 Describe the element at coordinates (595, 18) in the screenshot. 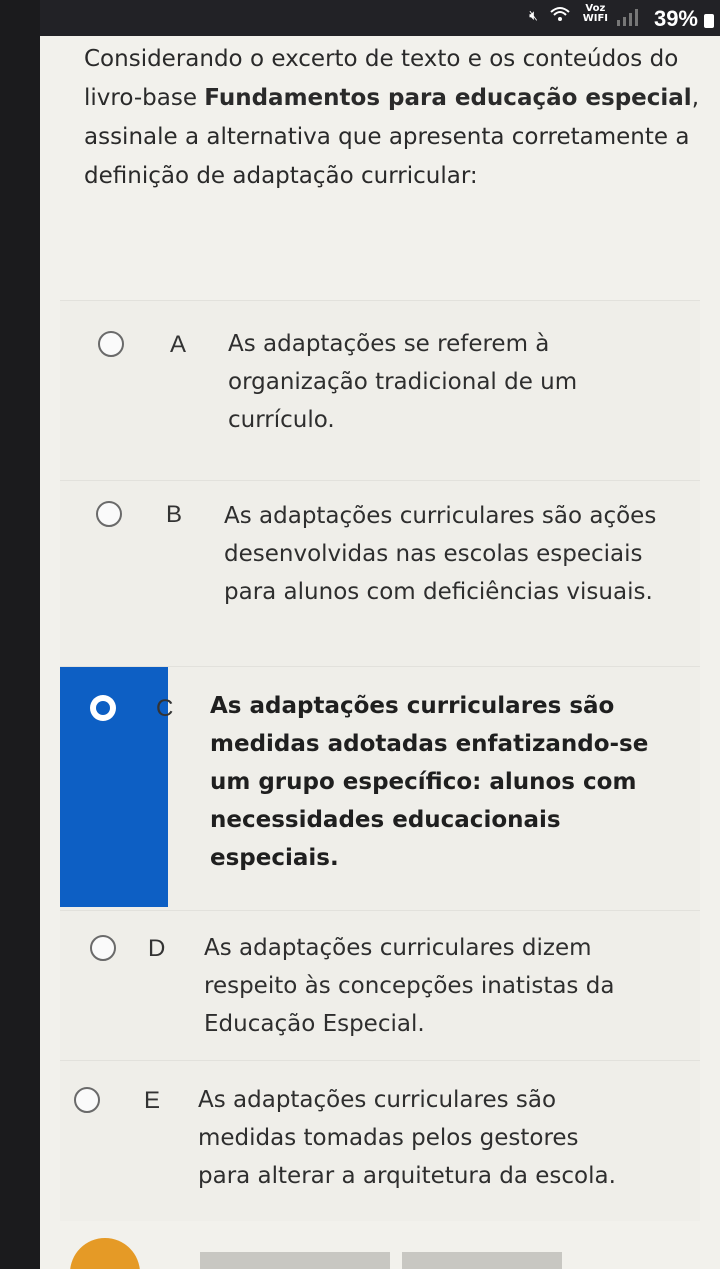

I see `wifi-label: WIFI` at that location.